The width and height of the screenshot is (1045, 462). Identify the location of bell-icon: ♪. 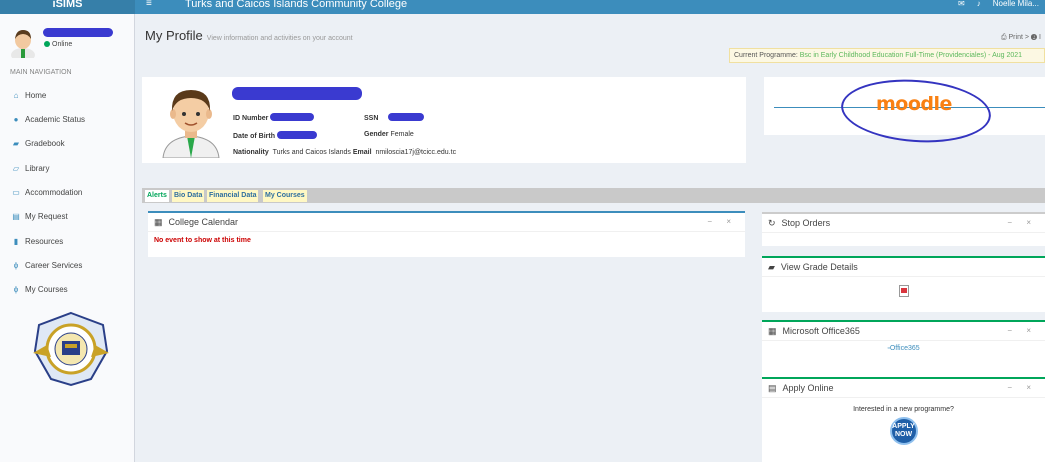
(979, 4).